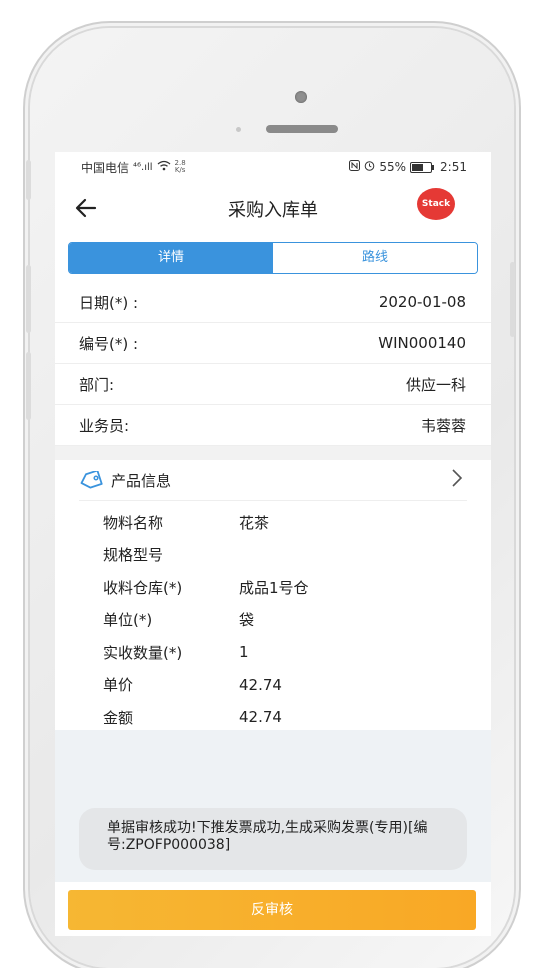  I want to click on proximity-sensor, so click(238, 129).